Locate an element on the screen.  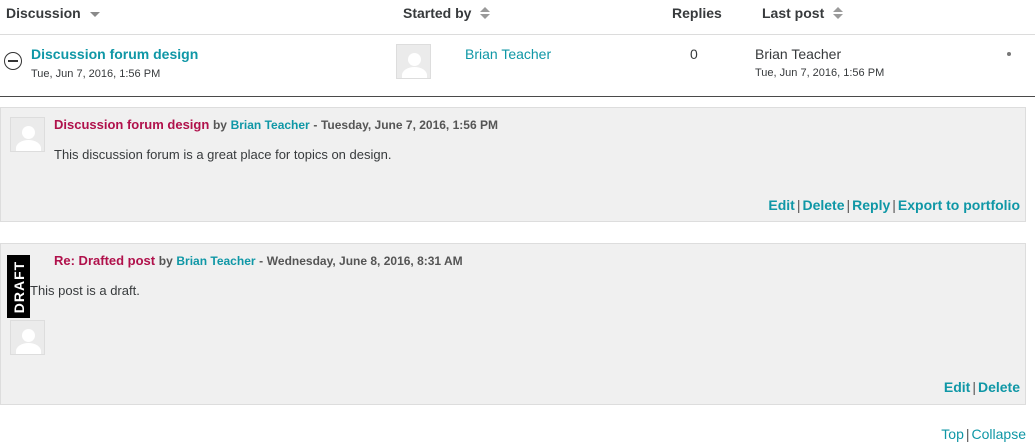
discussion-footer: Top | Collapse is located at coordinates (983, 434).